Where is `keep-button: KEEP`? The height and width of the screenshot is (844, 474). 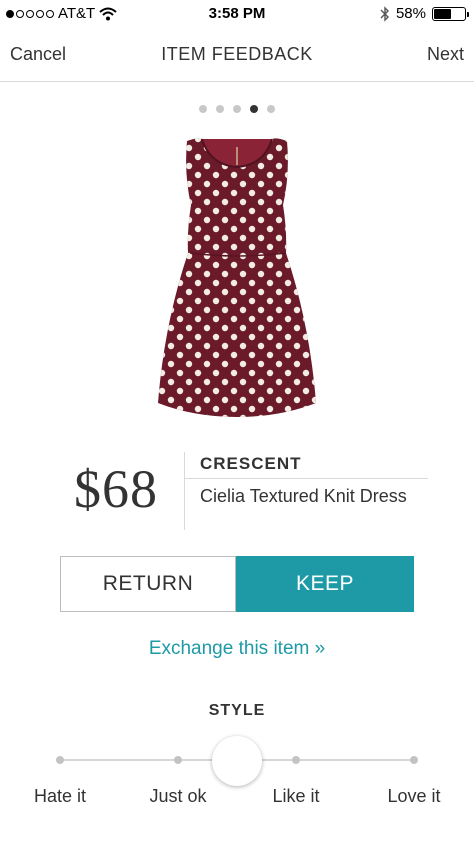
keep-button: KEEP is located at coordinates (325, 584).